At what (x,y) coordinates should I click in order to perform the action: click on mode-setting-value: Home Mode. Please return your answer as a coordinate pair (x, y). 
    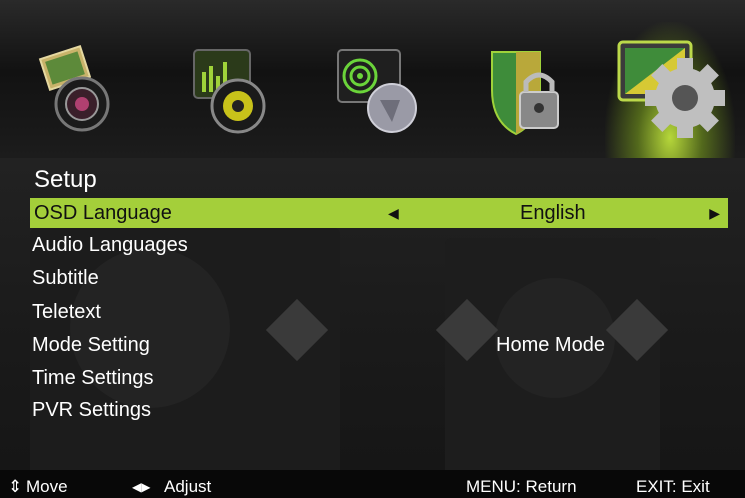
    Looking at the image, I should click on (550, 345).